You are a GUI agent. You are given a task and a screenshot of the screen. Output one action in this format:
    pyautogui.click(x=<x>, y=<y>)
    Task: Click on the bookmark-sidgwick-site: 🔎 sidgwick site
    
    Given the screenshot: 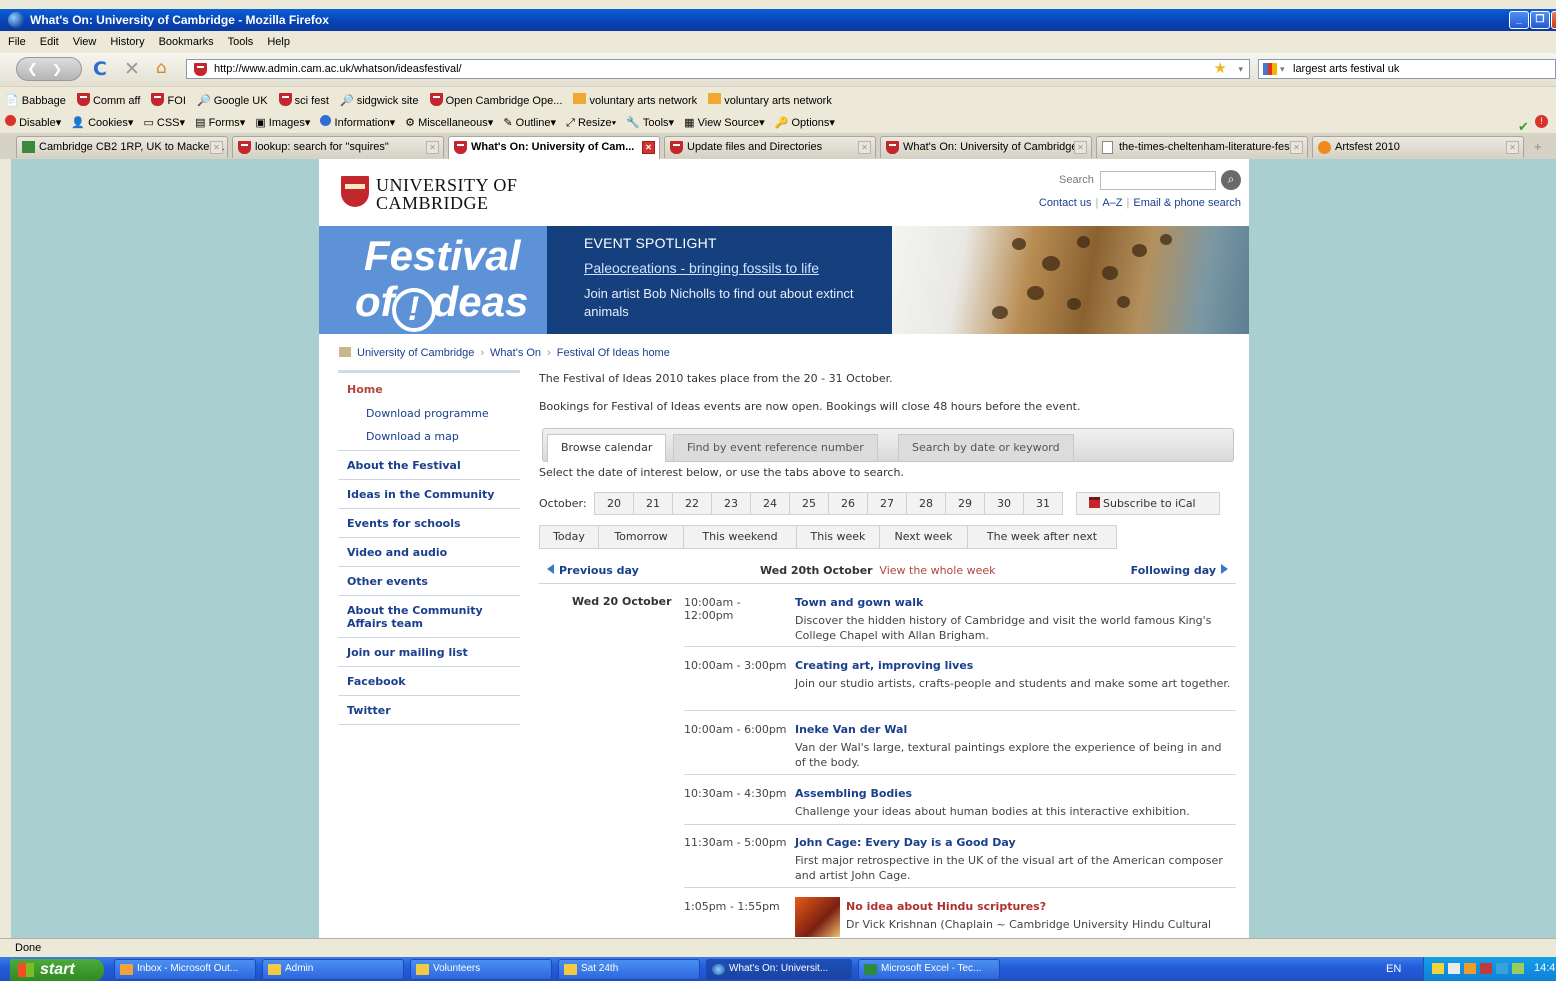 What is the action you would take?
    pyautogui.click(x=378, y=97)
    